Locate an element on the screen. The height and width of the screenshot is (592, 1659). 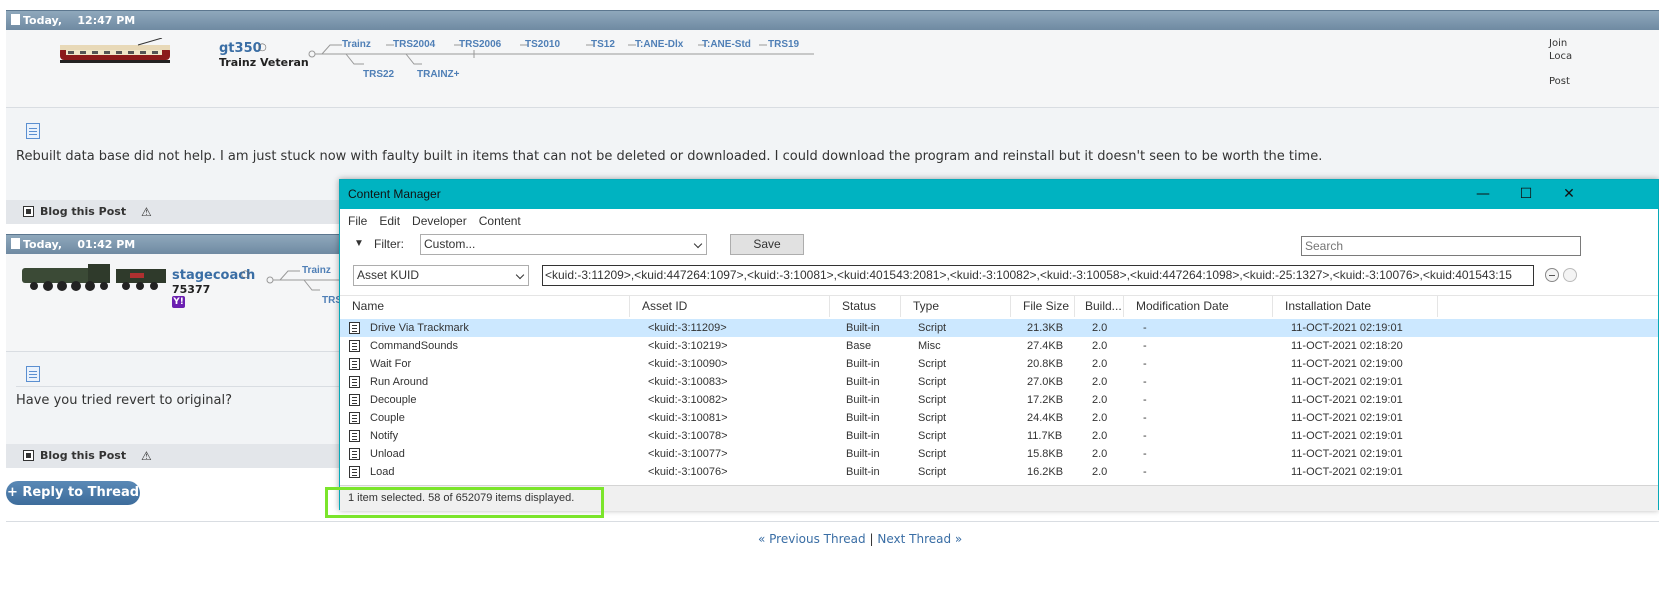
version-tag: T:ANE-Dlx is located at coordinates (659, 44).